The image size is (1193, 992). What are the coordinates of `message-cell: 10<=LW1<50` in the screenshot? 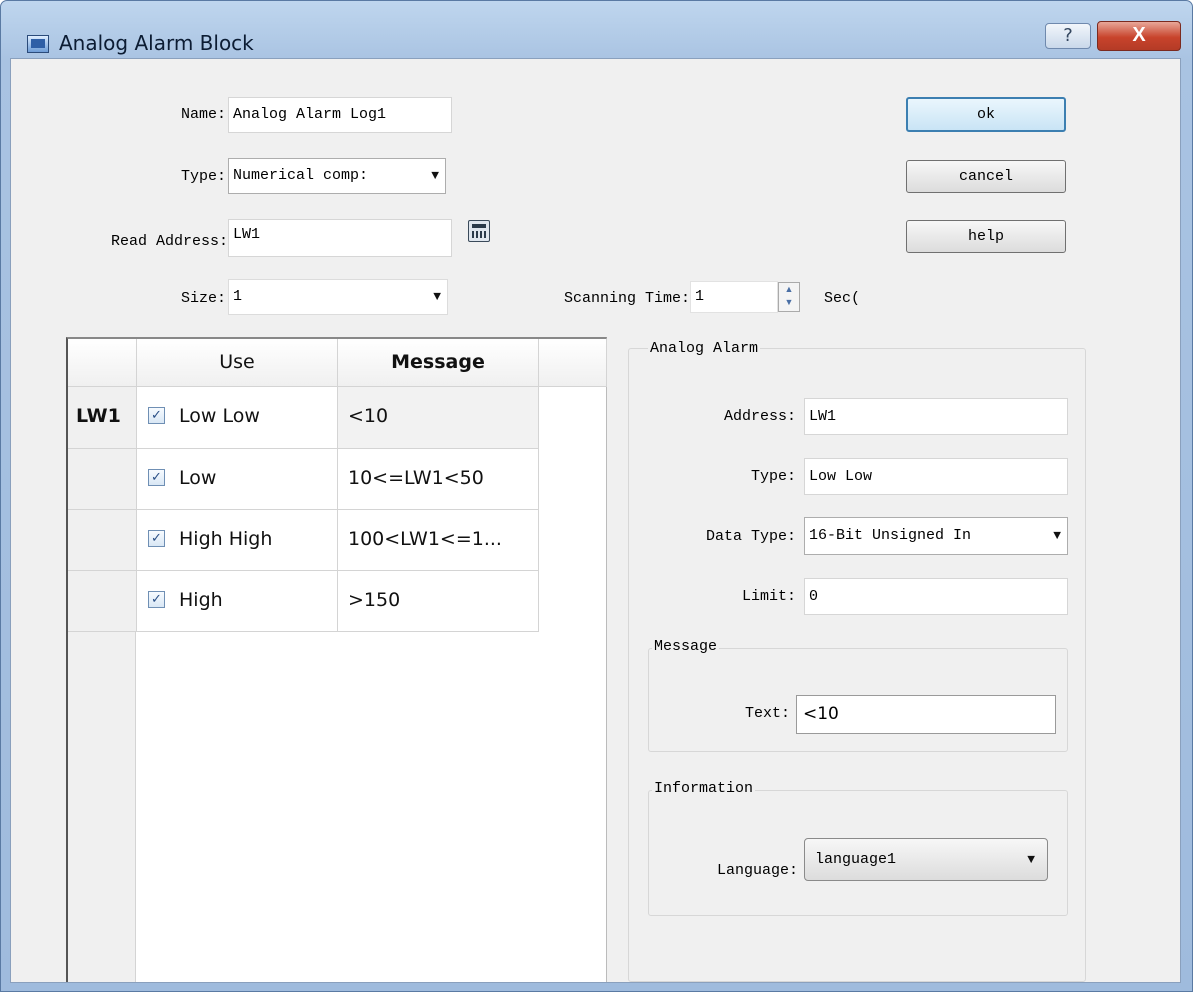 It's located at (438, 479).